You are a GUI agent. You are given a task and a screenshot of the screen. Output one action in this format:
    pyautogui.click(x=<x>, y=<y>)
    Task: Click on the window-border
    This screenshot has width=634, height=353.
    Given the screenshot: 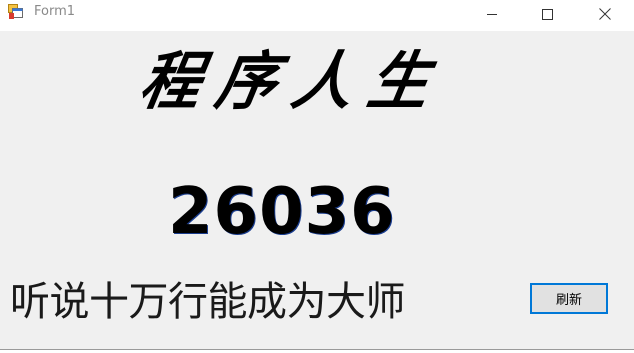 What is the action you would take?
    pyautogui.click(x=317, y=349)
    